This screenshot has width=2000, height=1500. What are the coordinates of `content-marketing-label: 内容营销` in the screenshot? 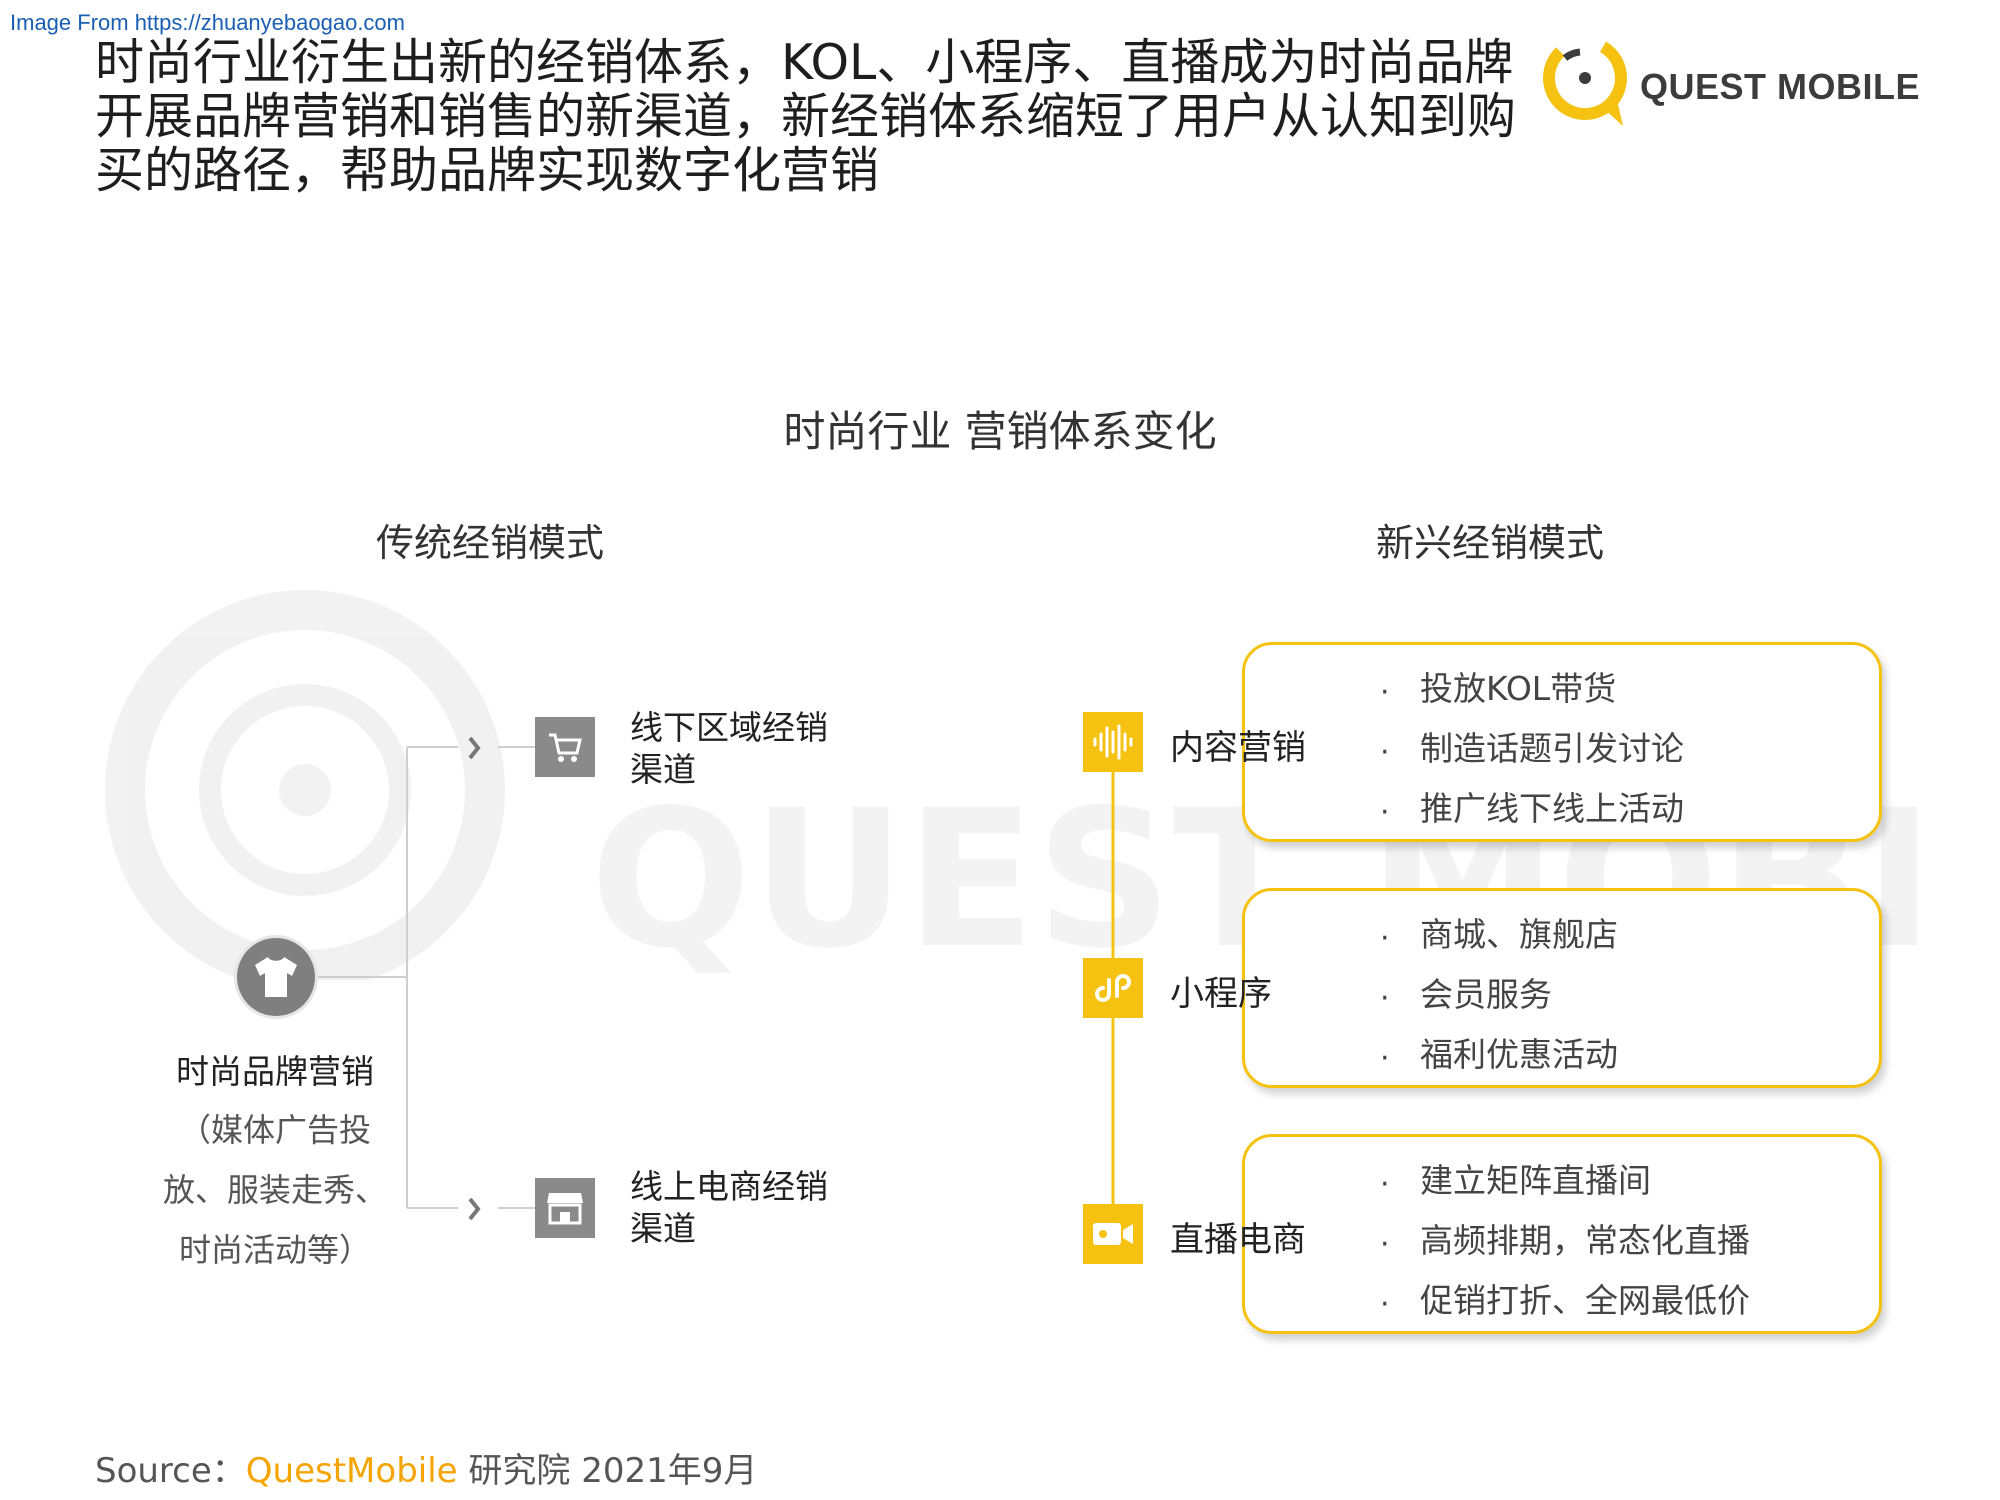 It's located at (1238, 748).